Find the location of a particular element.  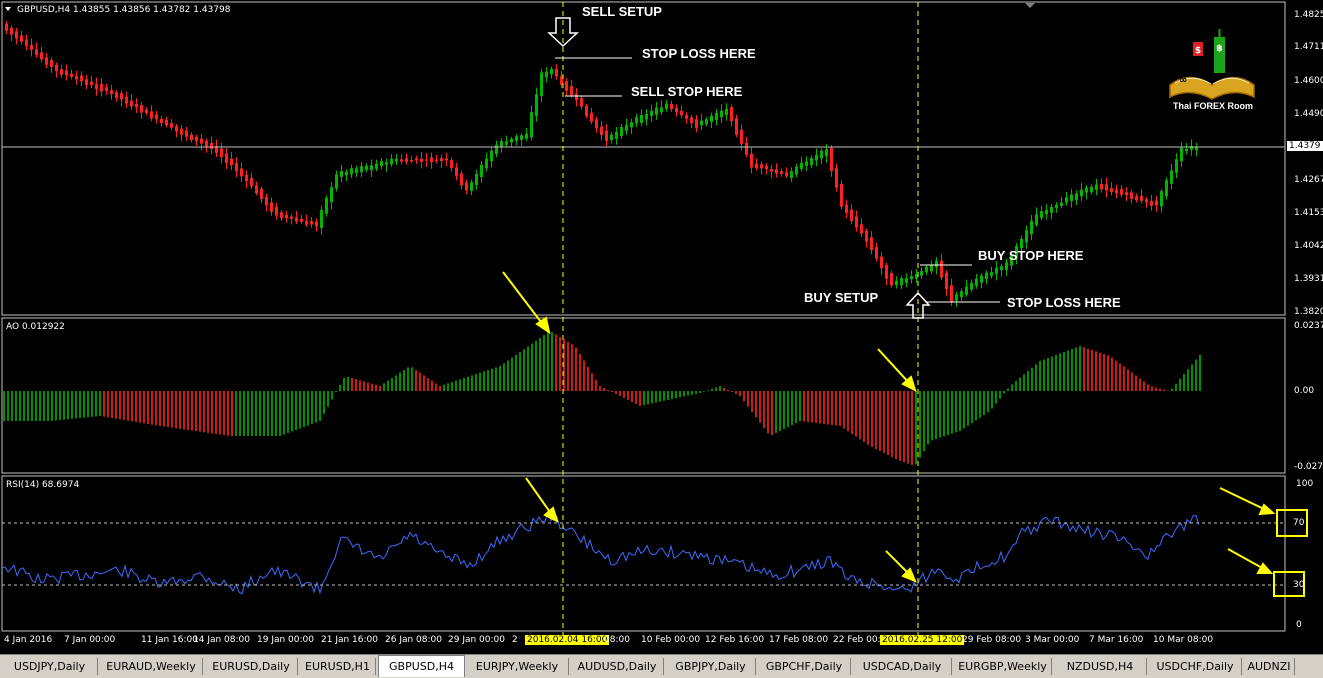

symbol-tab: USDCHF,Daily is located at coordinates (1195, 666).